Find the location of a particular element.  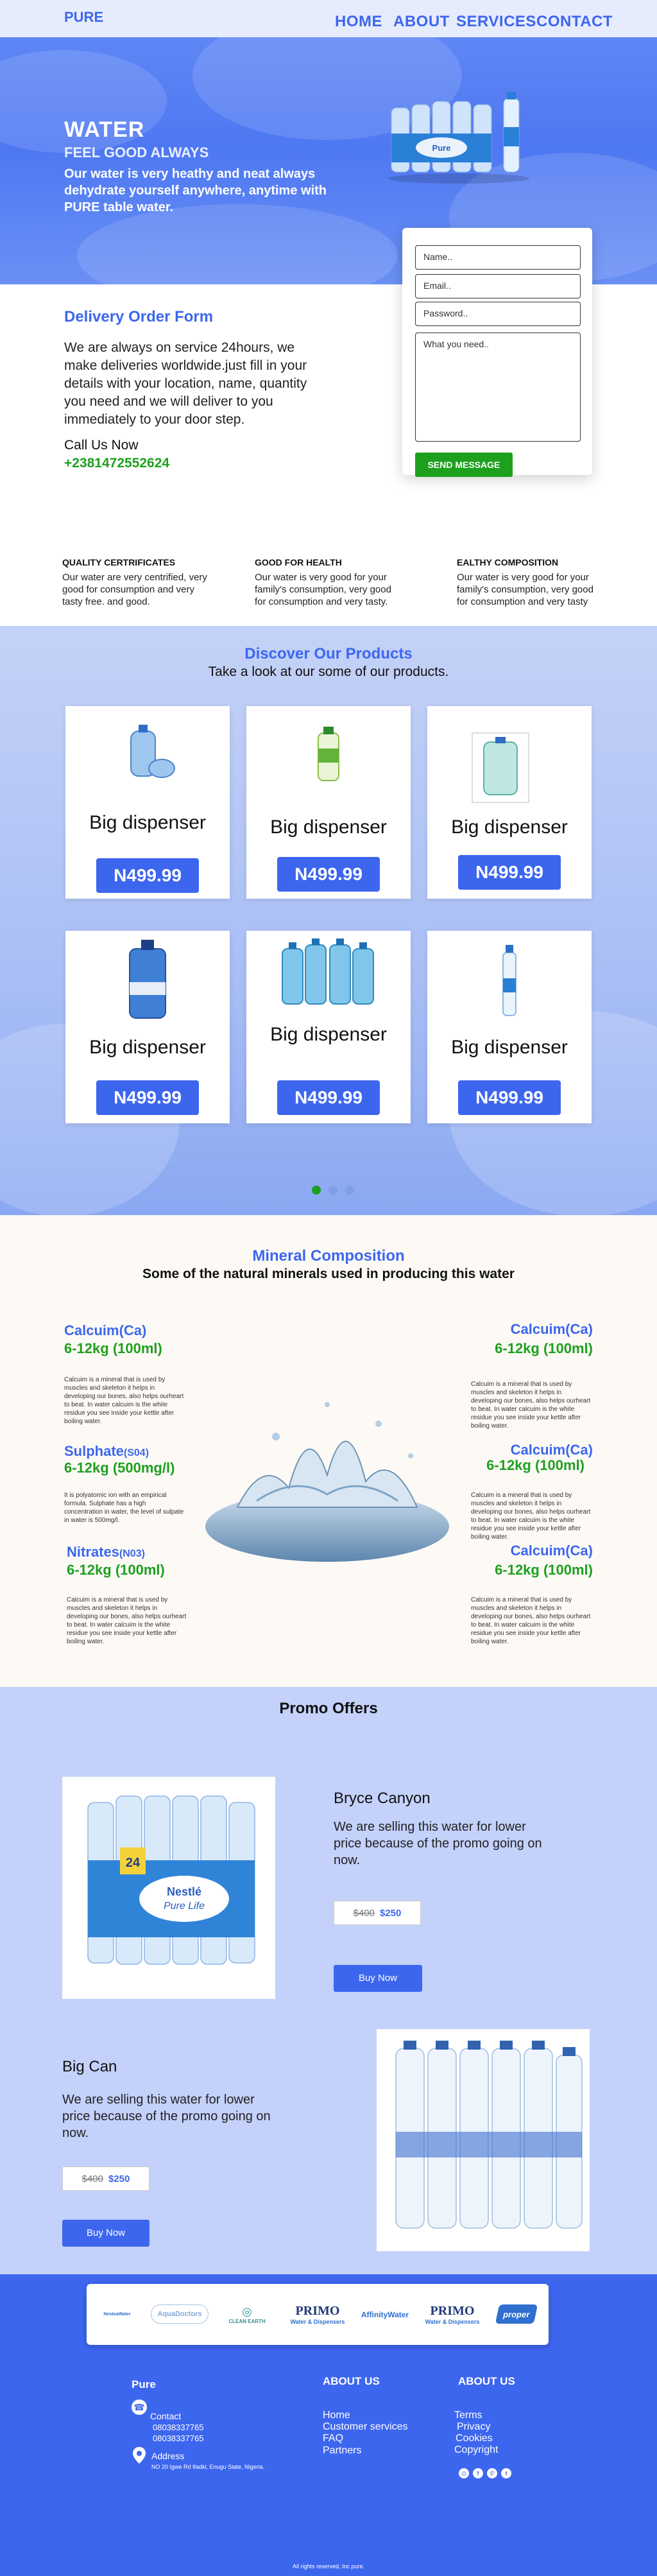

contact-label: Contact is located at coordinates (166, 2416).